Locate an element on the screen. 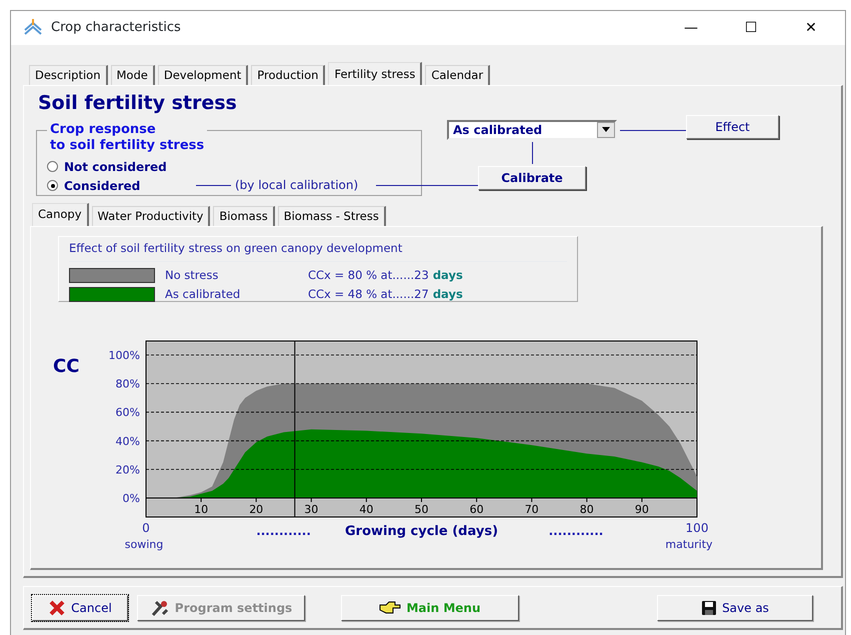 This screenshot has height=635, width=851. close-button: ✕ is located at coordinates (811, 28).